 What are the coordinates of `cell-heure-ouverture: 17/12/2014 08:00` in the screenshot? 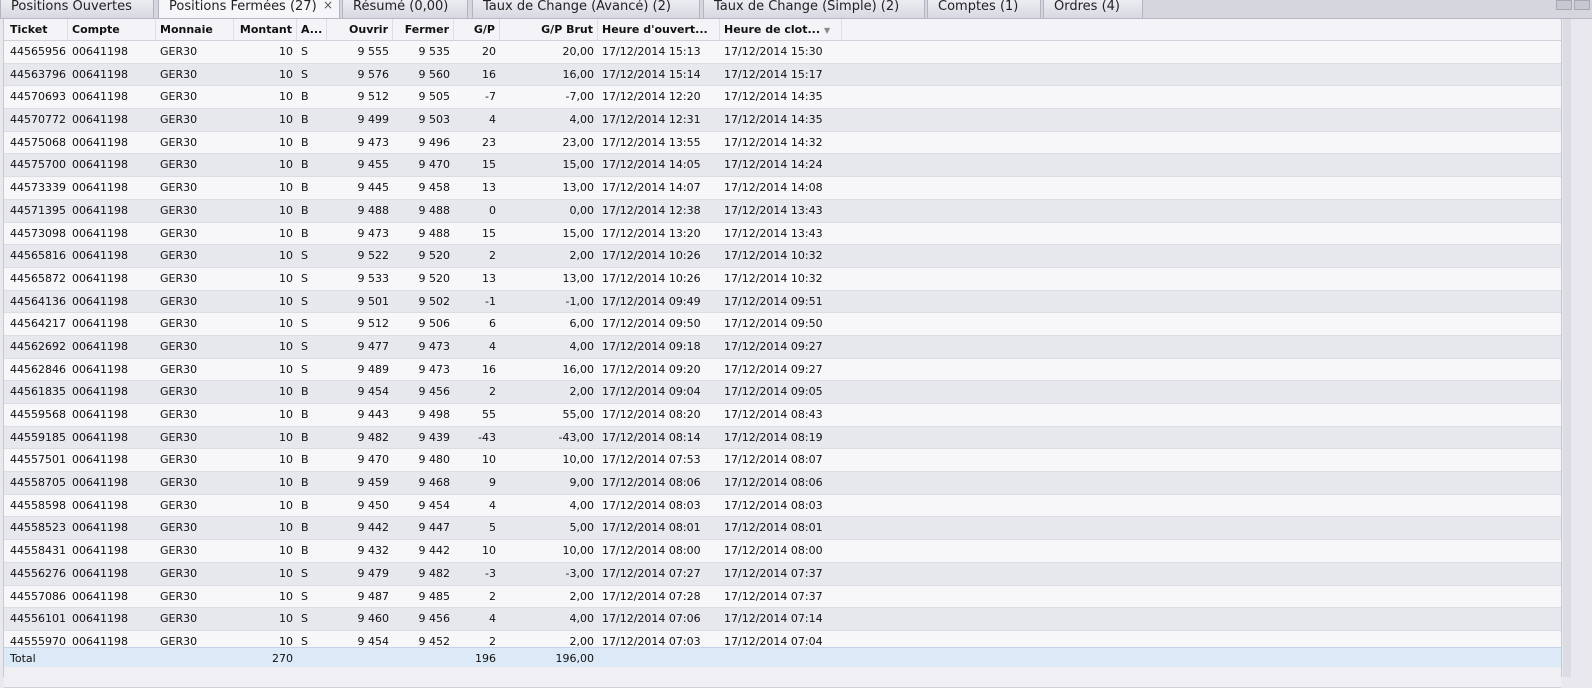 It's located at (651, 551).